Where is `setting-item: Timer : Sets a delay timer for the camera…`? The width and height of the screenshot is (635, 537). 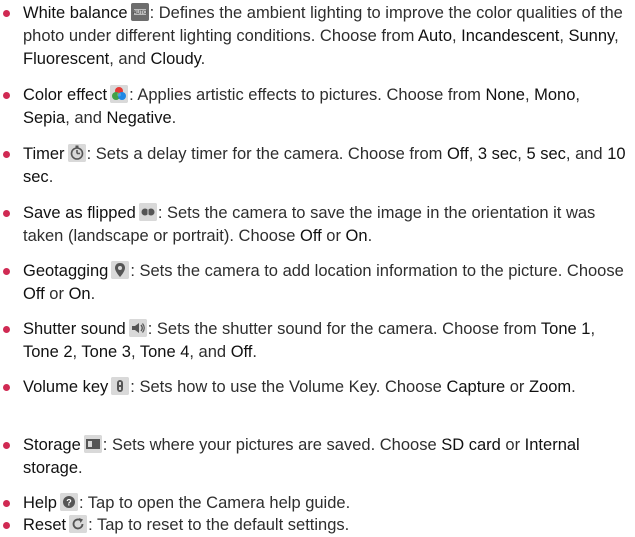
setting-item: Timer : Sets a delay timer for the camera… is located at coordinates (315, 166).